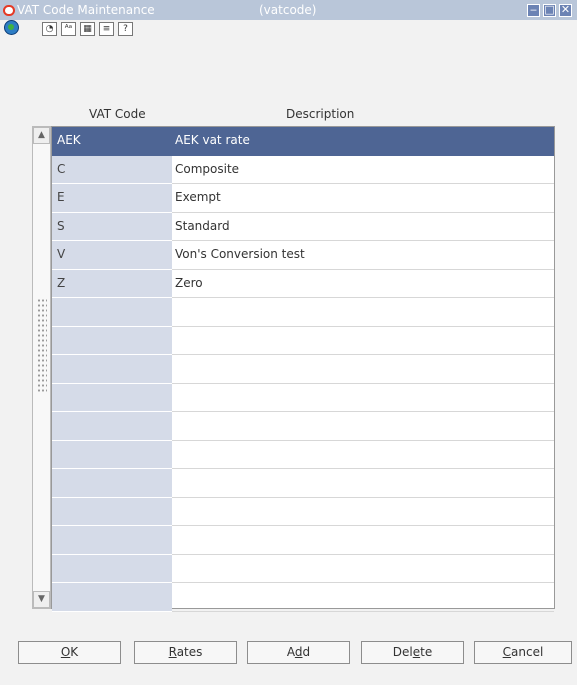 The image size is (577, 685). Describe the element at coordinates (185, 652) in the screenshot. I see `rates-button: Rates` at that location.